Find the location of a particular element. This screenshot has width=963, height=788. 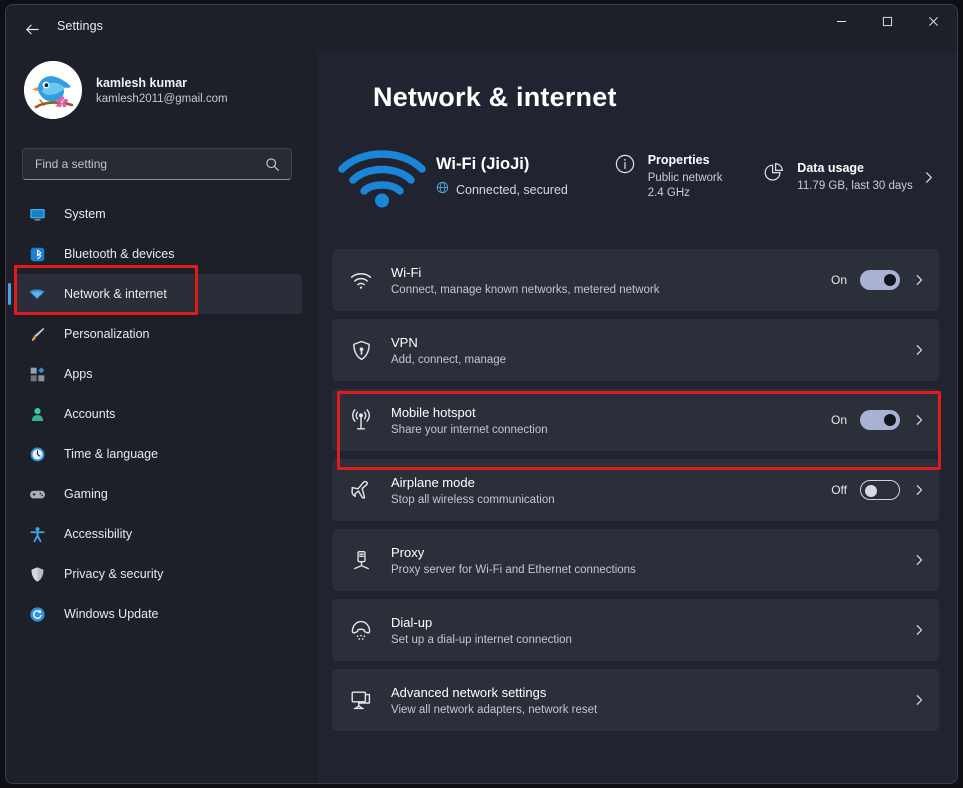

paintbrush-icon is located at coordinates (37, 334).